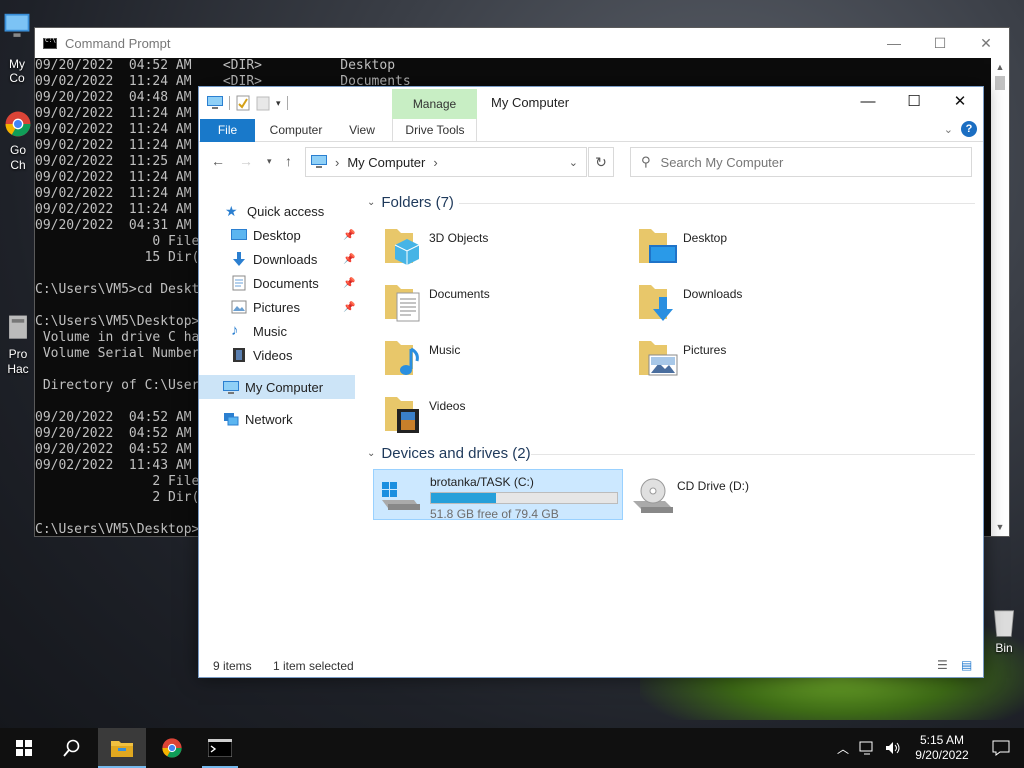  I want to click on drive-d-tile: CD Drive (D:), so click(690, 495).